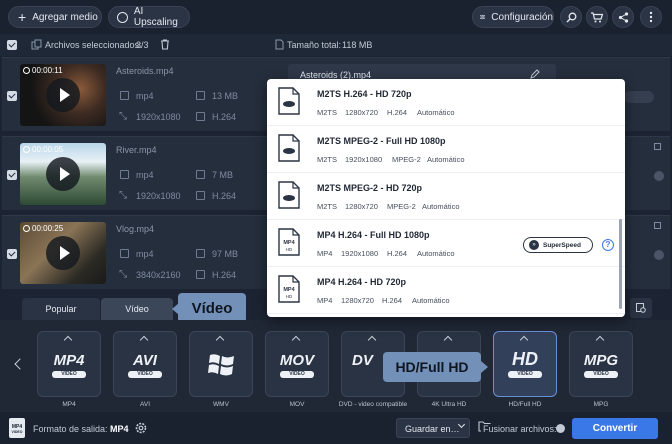 The height and width of the screenshot is (444, 672). Describe the element at coordinates (135, 229) in the screenshot. I see `file-name: Vlog.mp4` at that location.